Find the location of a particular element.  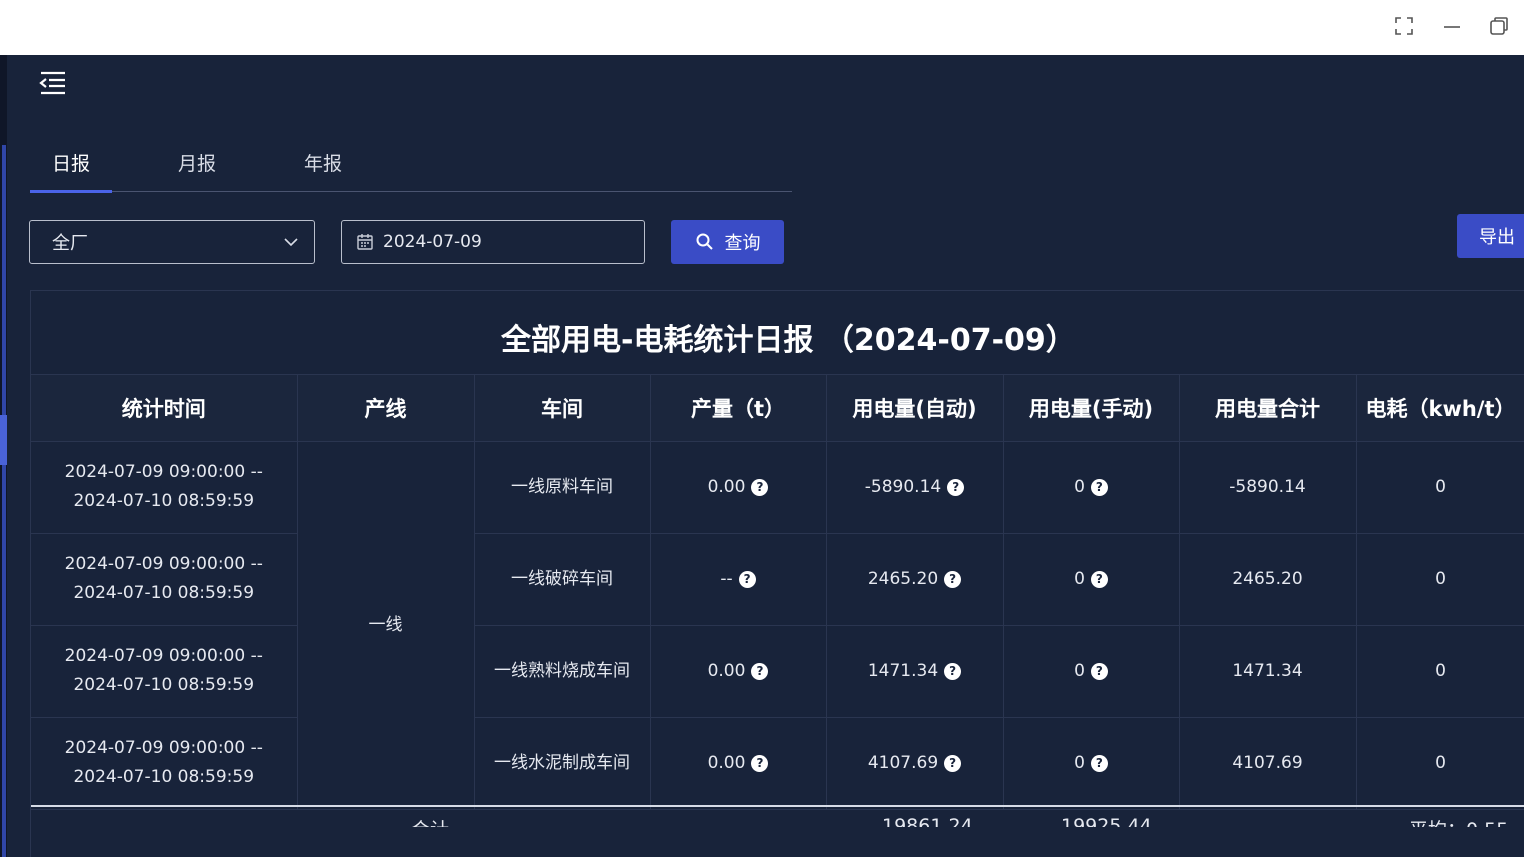

workshop-cell: 一线原料车间 is located at coordinates (562, 487).